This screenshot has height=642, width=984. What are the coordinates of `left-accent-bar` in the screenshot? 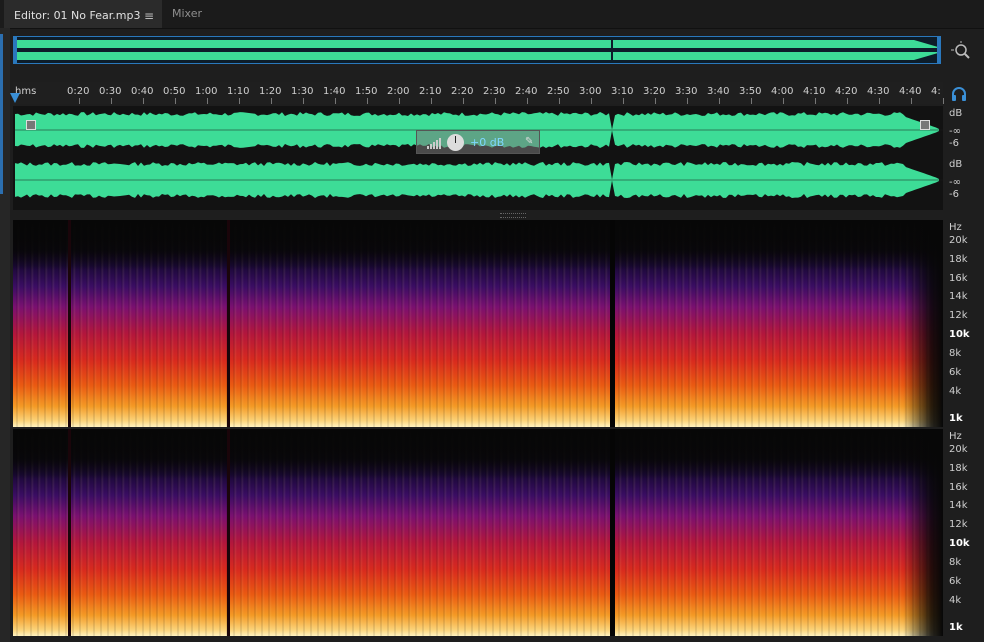 It's located at (1, 114).